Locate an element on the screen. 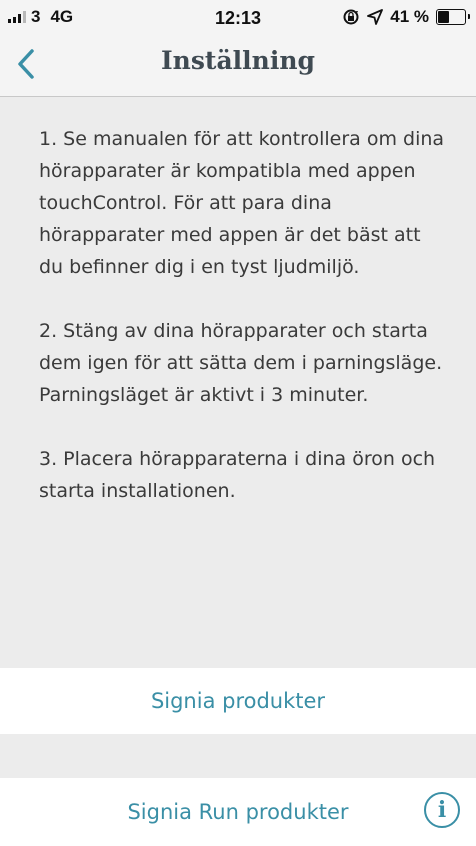 This screenshot has height=846, width=476. navigation-bar: Inställning is located at coordinates (238, 65).